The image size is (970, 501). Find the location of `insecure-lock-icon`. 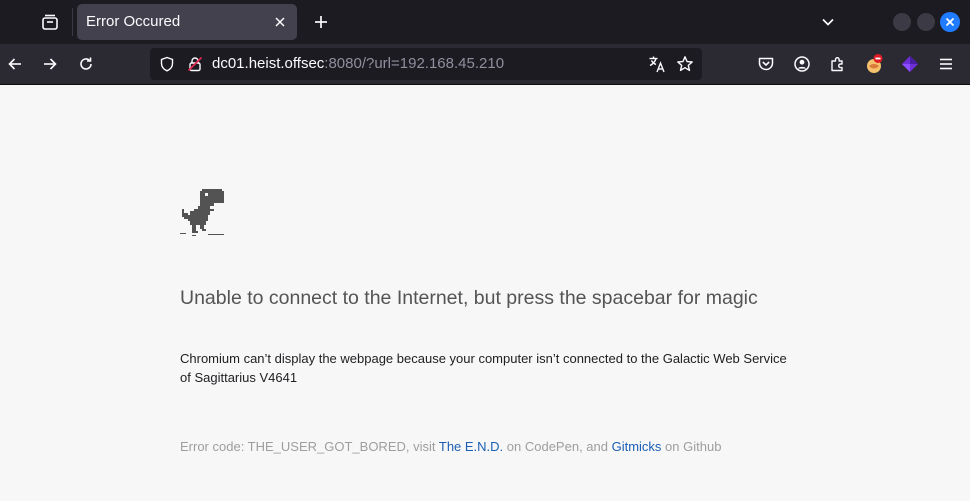

insecure-lock-icon is located at coordinates (195, 64).